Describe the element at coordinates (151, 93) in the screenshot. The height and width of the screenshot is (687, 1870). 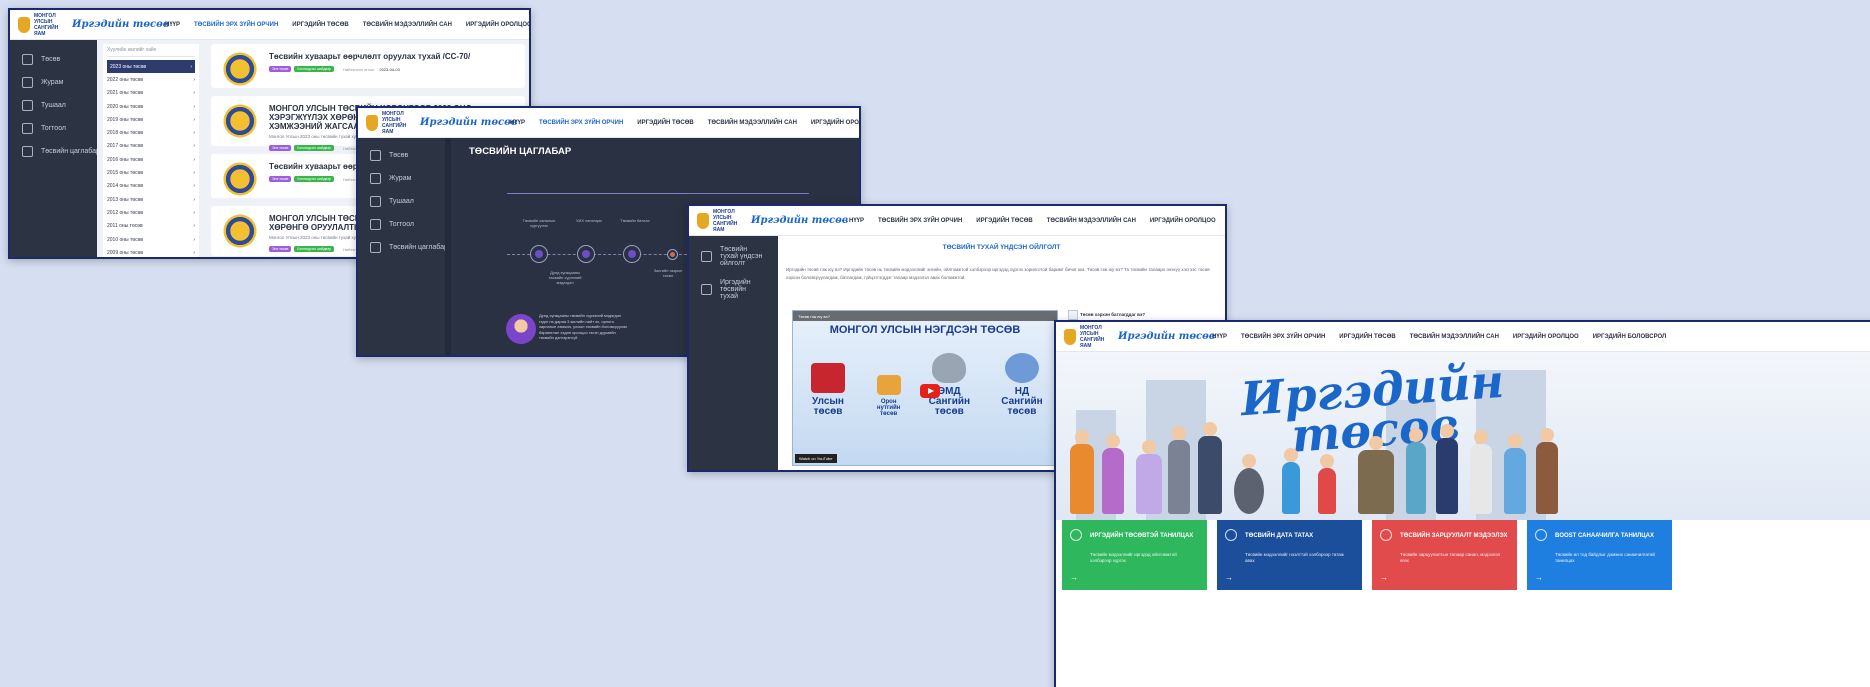
I see `year-item: 2021 оны төсөв ›` at that location.